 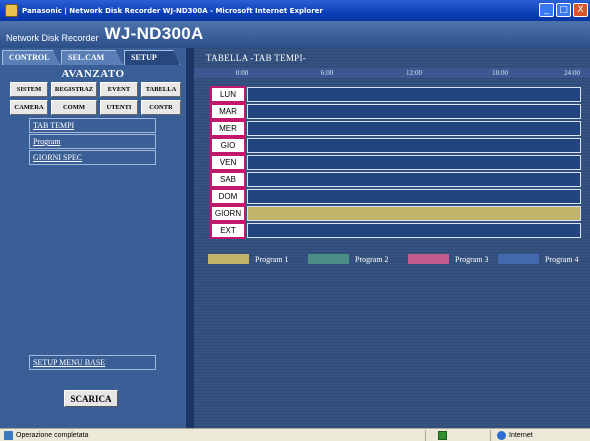 I want to click on day-button: EXT, so click(x=228, y=230).